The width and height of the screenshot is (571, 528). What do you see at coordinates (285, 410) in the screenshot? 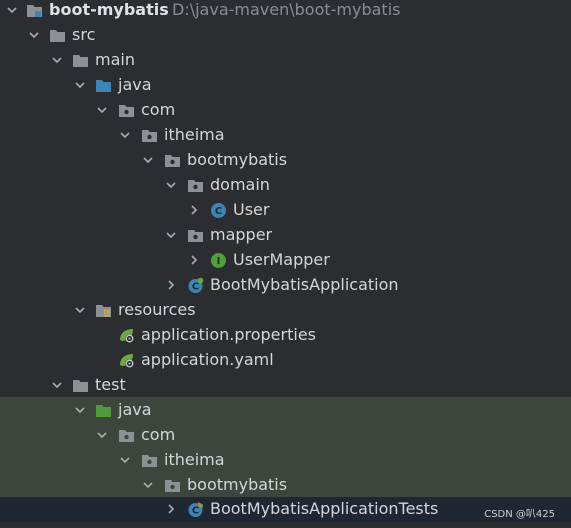
I see `tree-row-test-java: java` at bounding box center [285, 410].